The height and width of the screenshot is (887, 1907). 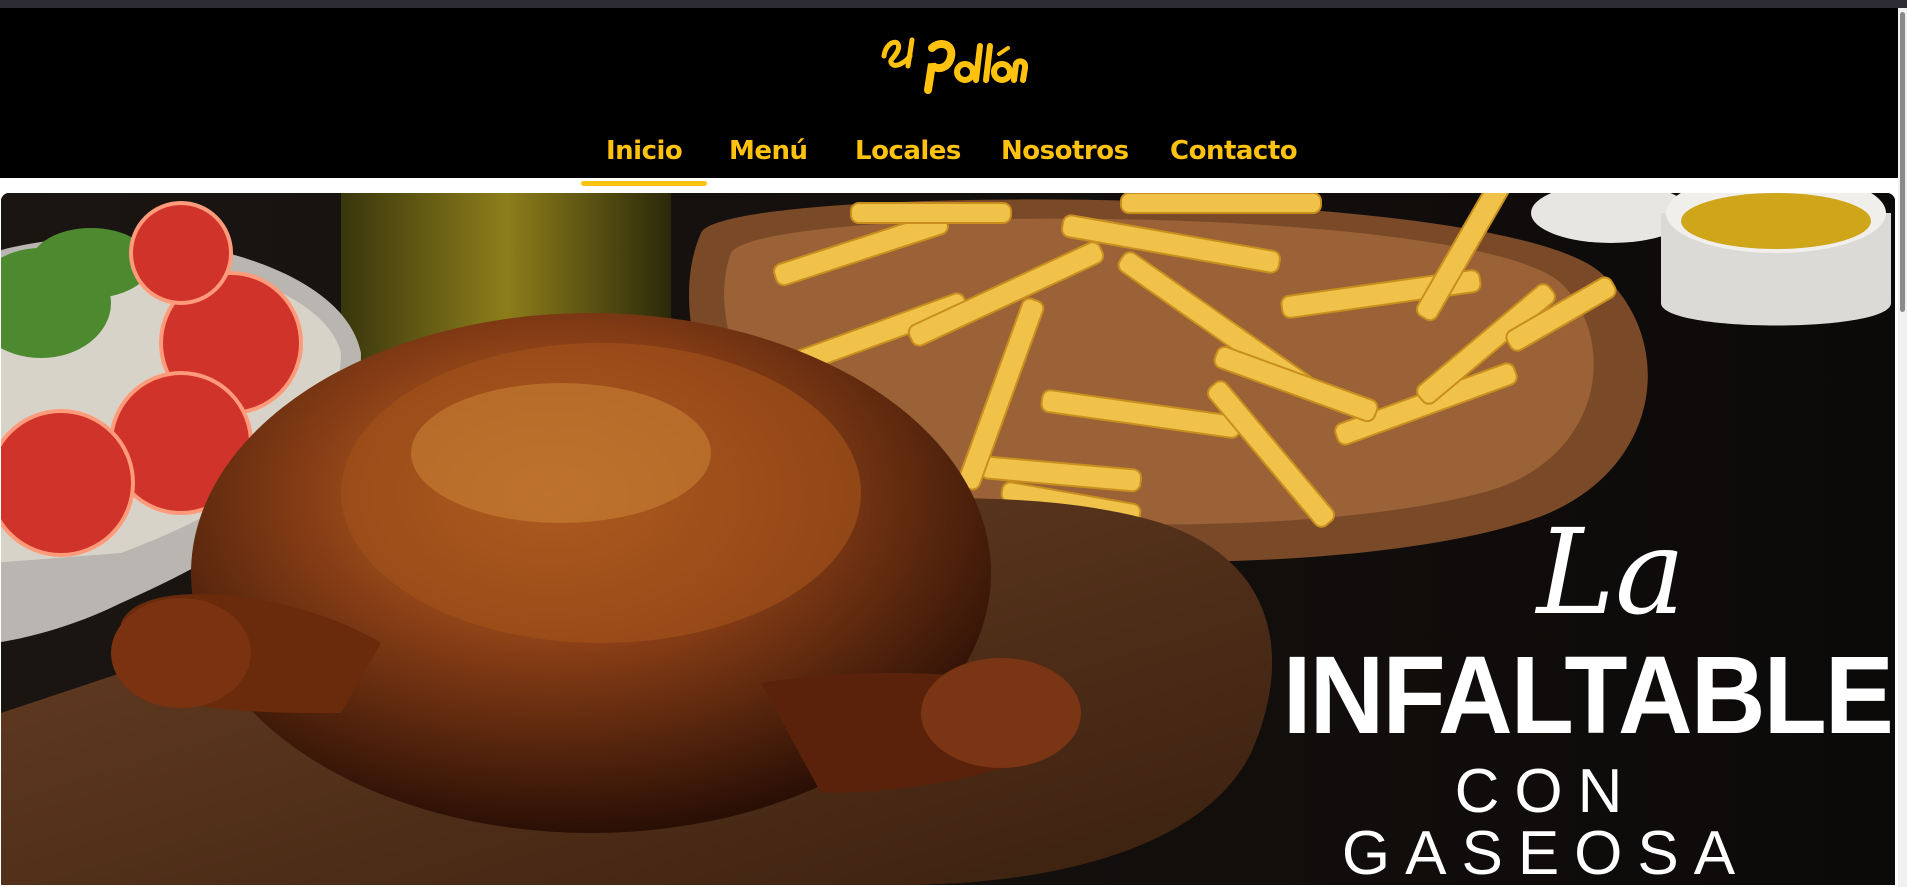 I want to click on nav-item-locales: Locales, so click(x=908, y=151).